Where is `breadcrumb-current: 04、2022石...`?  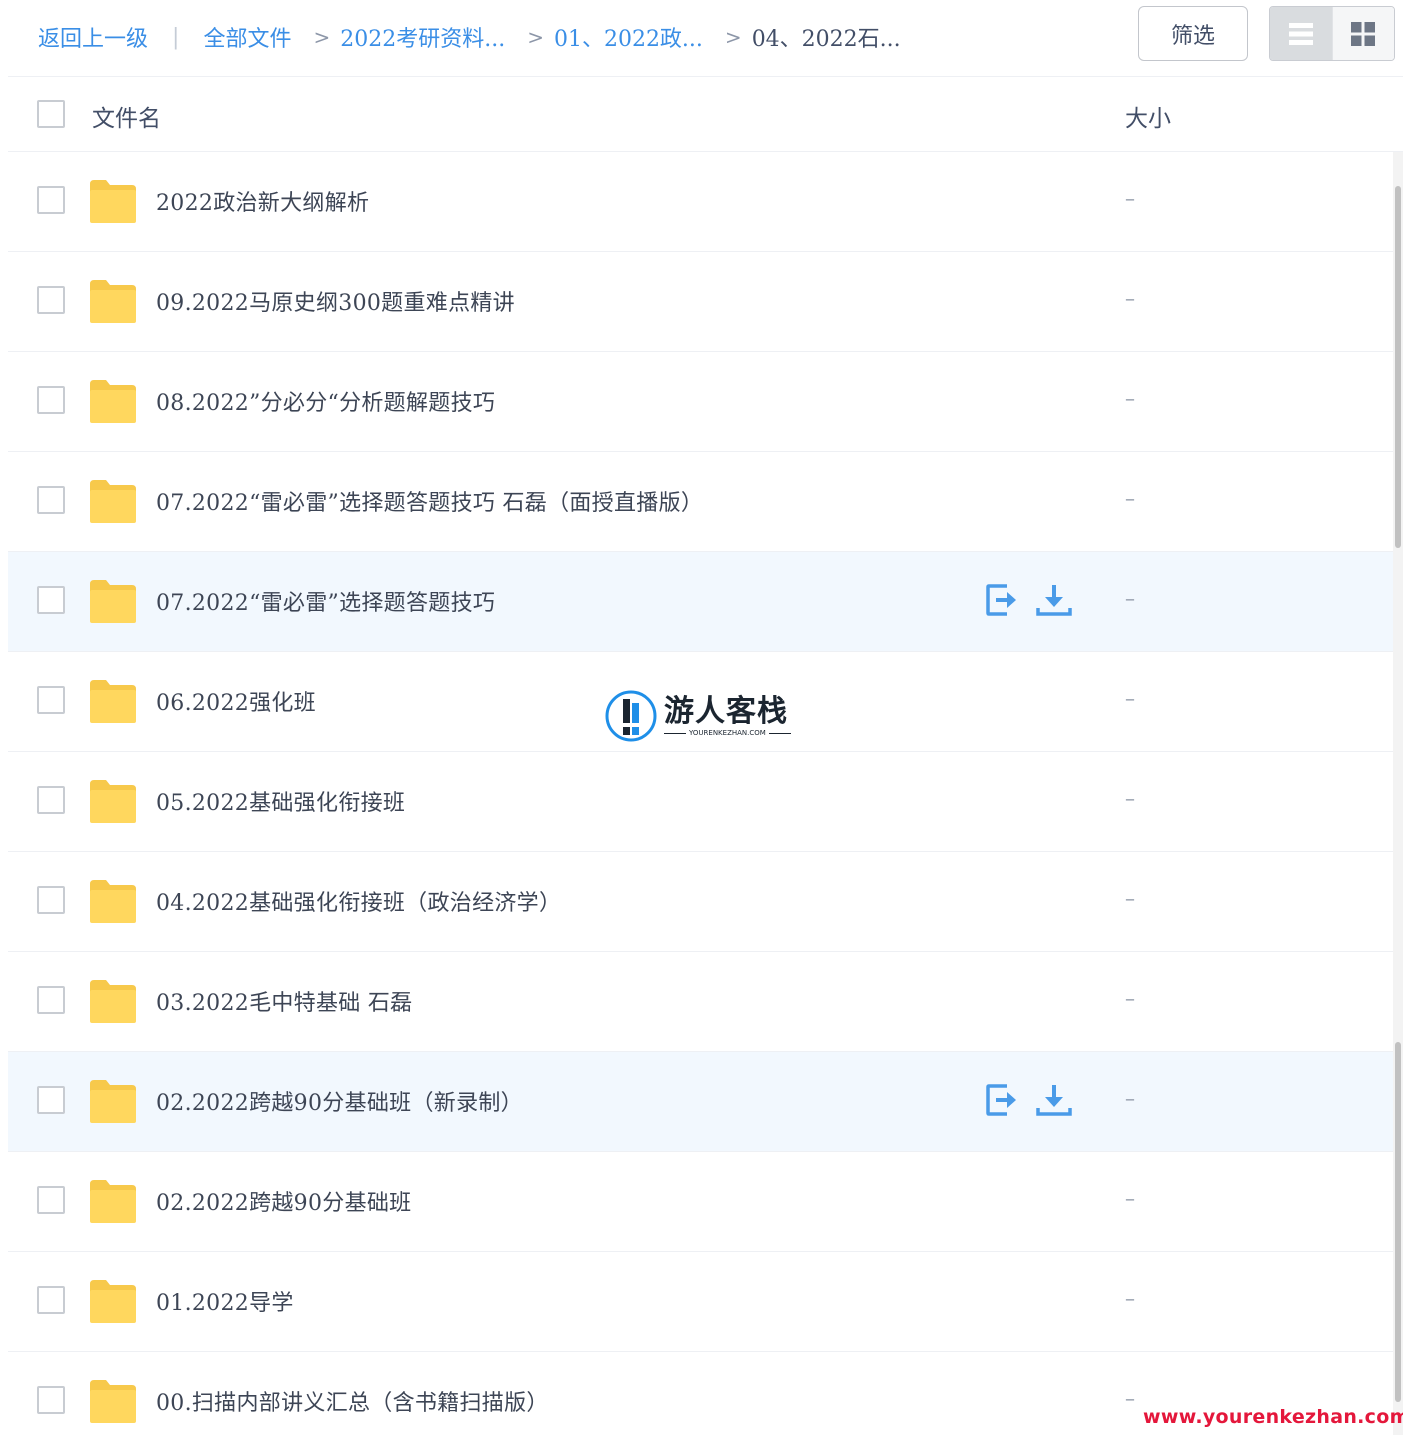
breadcrumb-current: 04、2022石... is located at coordinates (826, 39).